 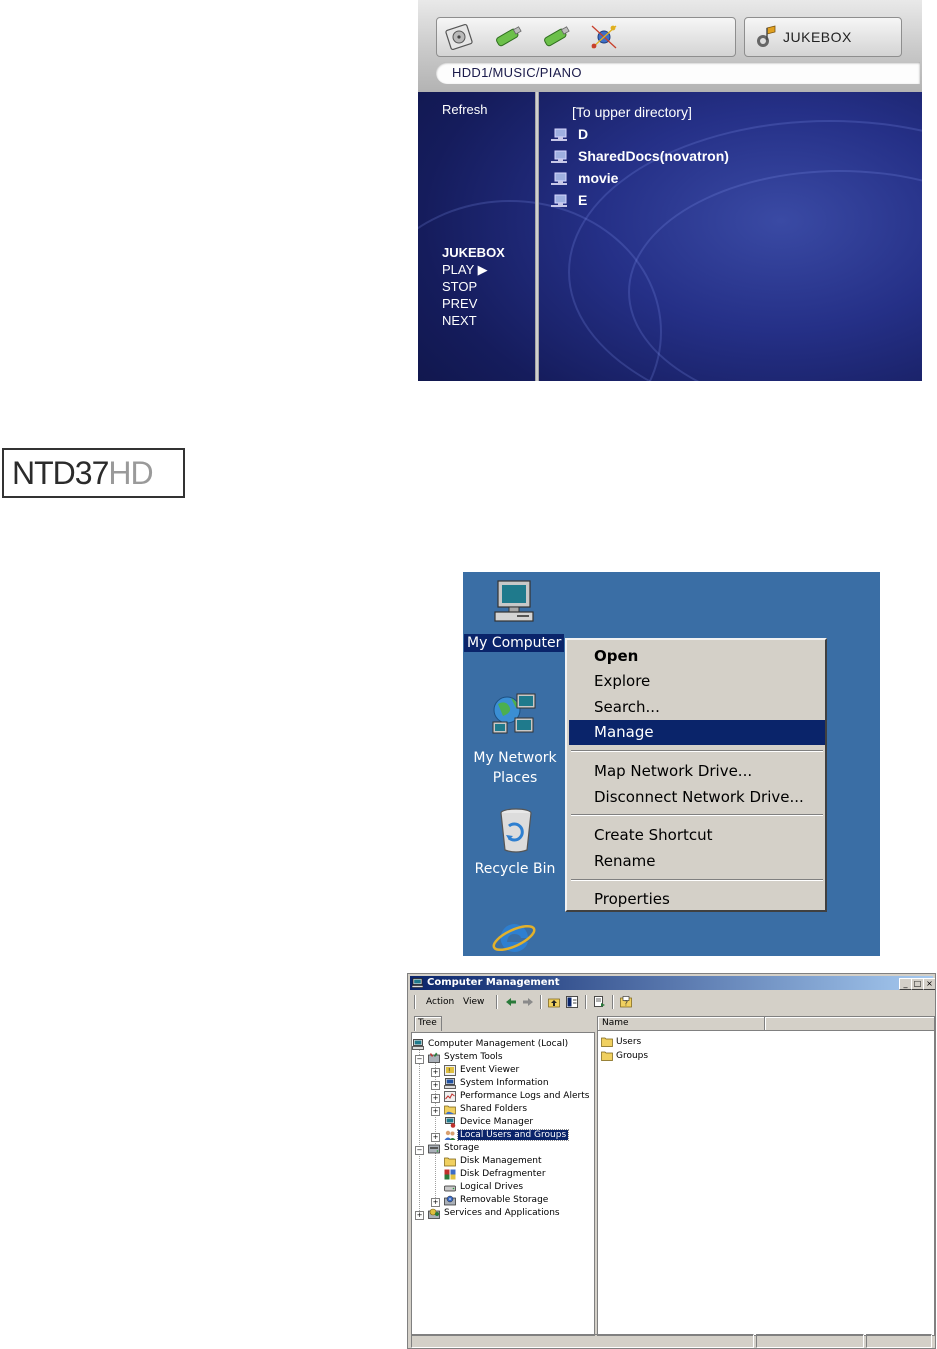 I want to click on logo-suffix: HD, so click(x=130, y=473).